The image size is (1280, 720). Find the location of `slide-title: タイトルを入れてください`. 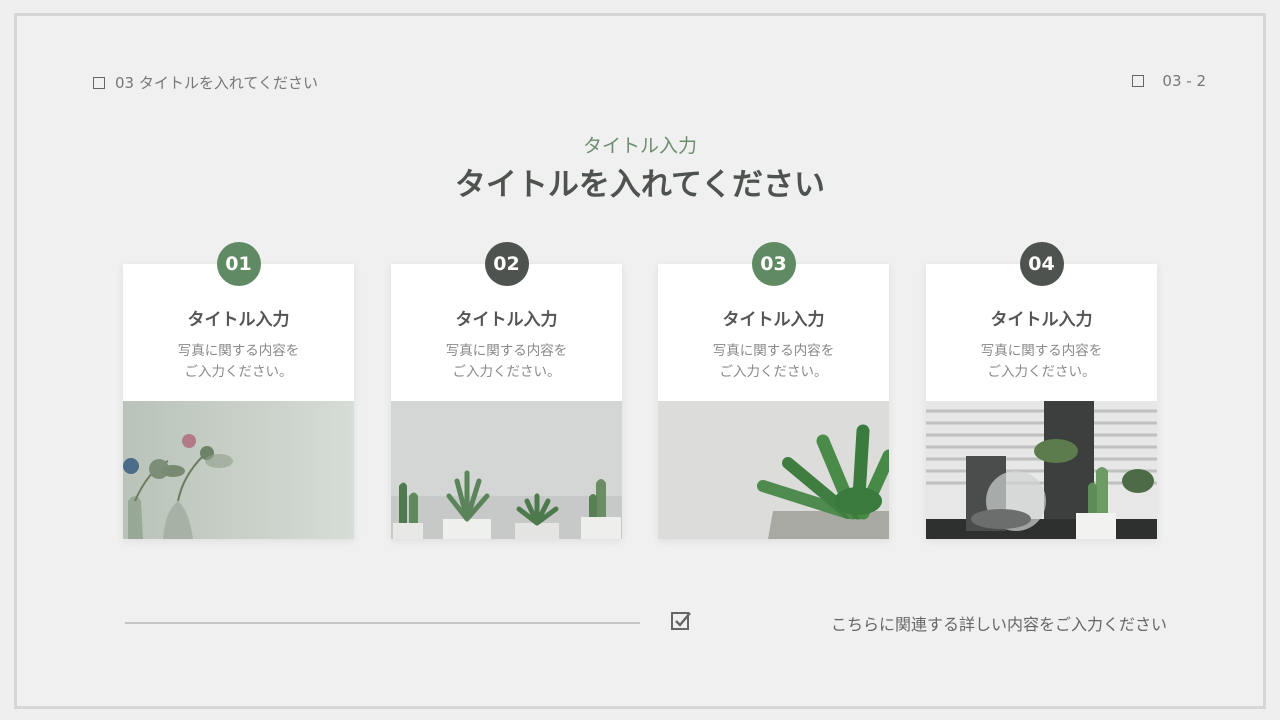

slide-title: タイトルを入れてください is located at coordinates (640, 185).